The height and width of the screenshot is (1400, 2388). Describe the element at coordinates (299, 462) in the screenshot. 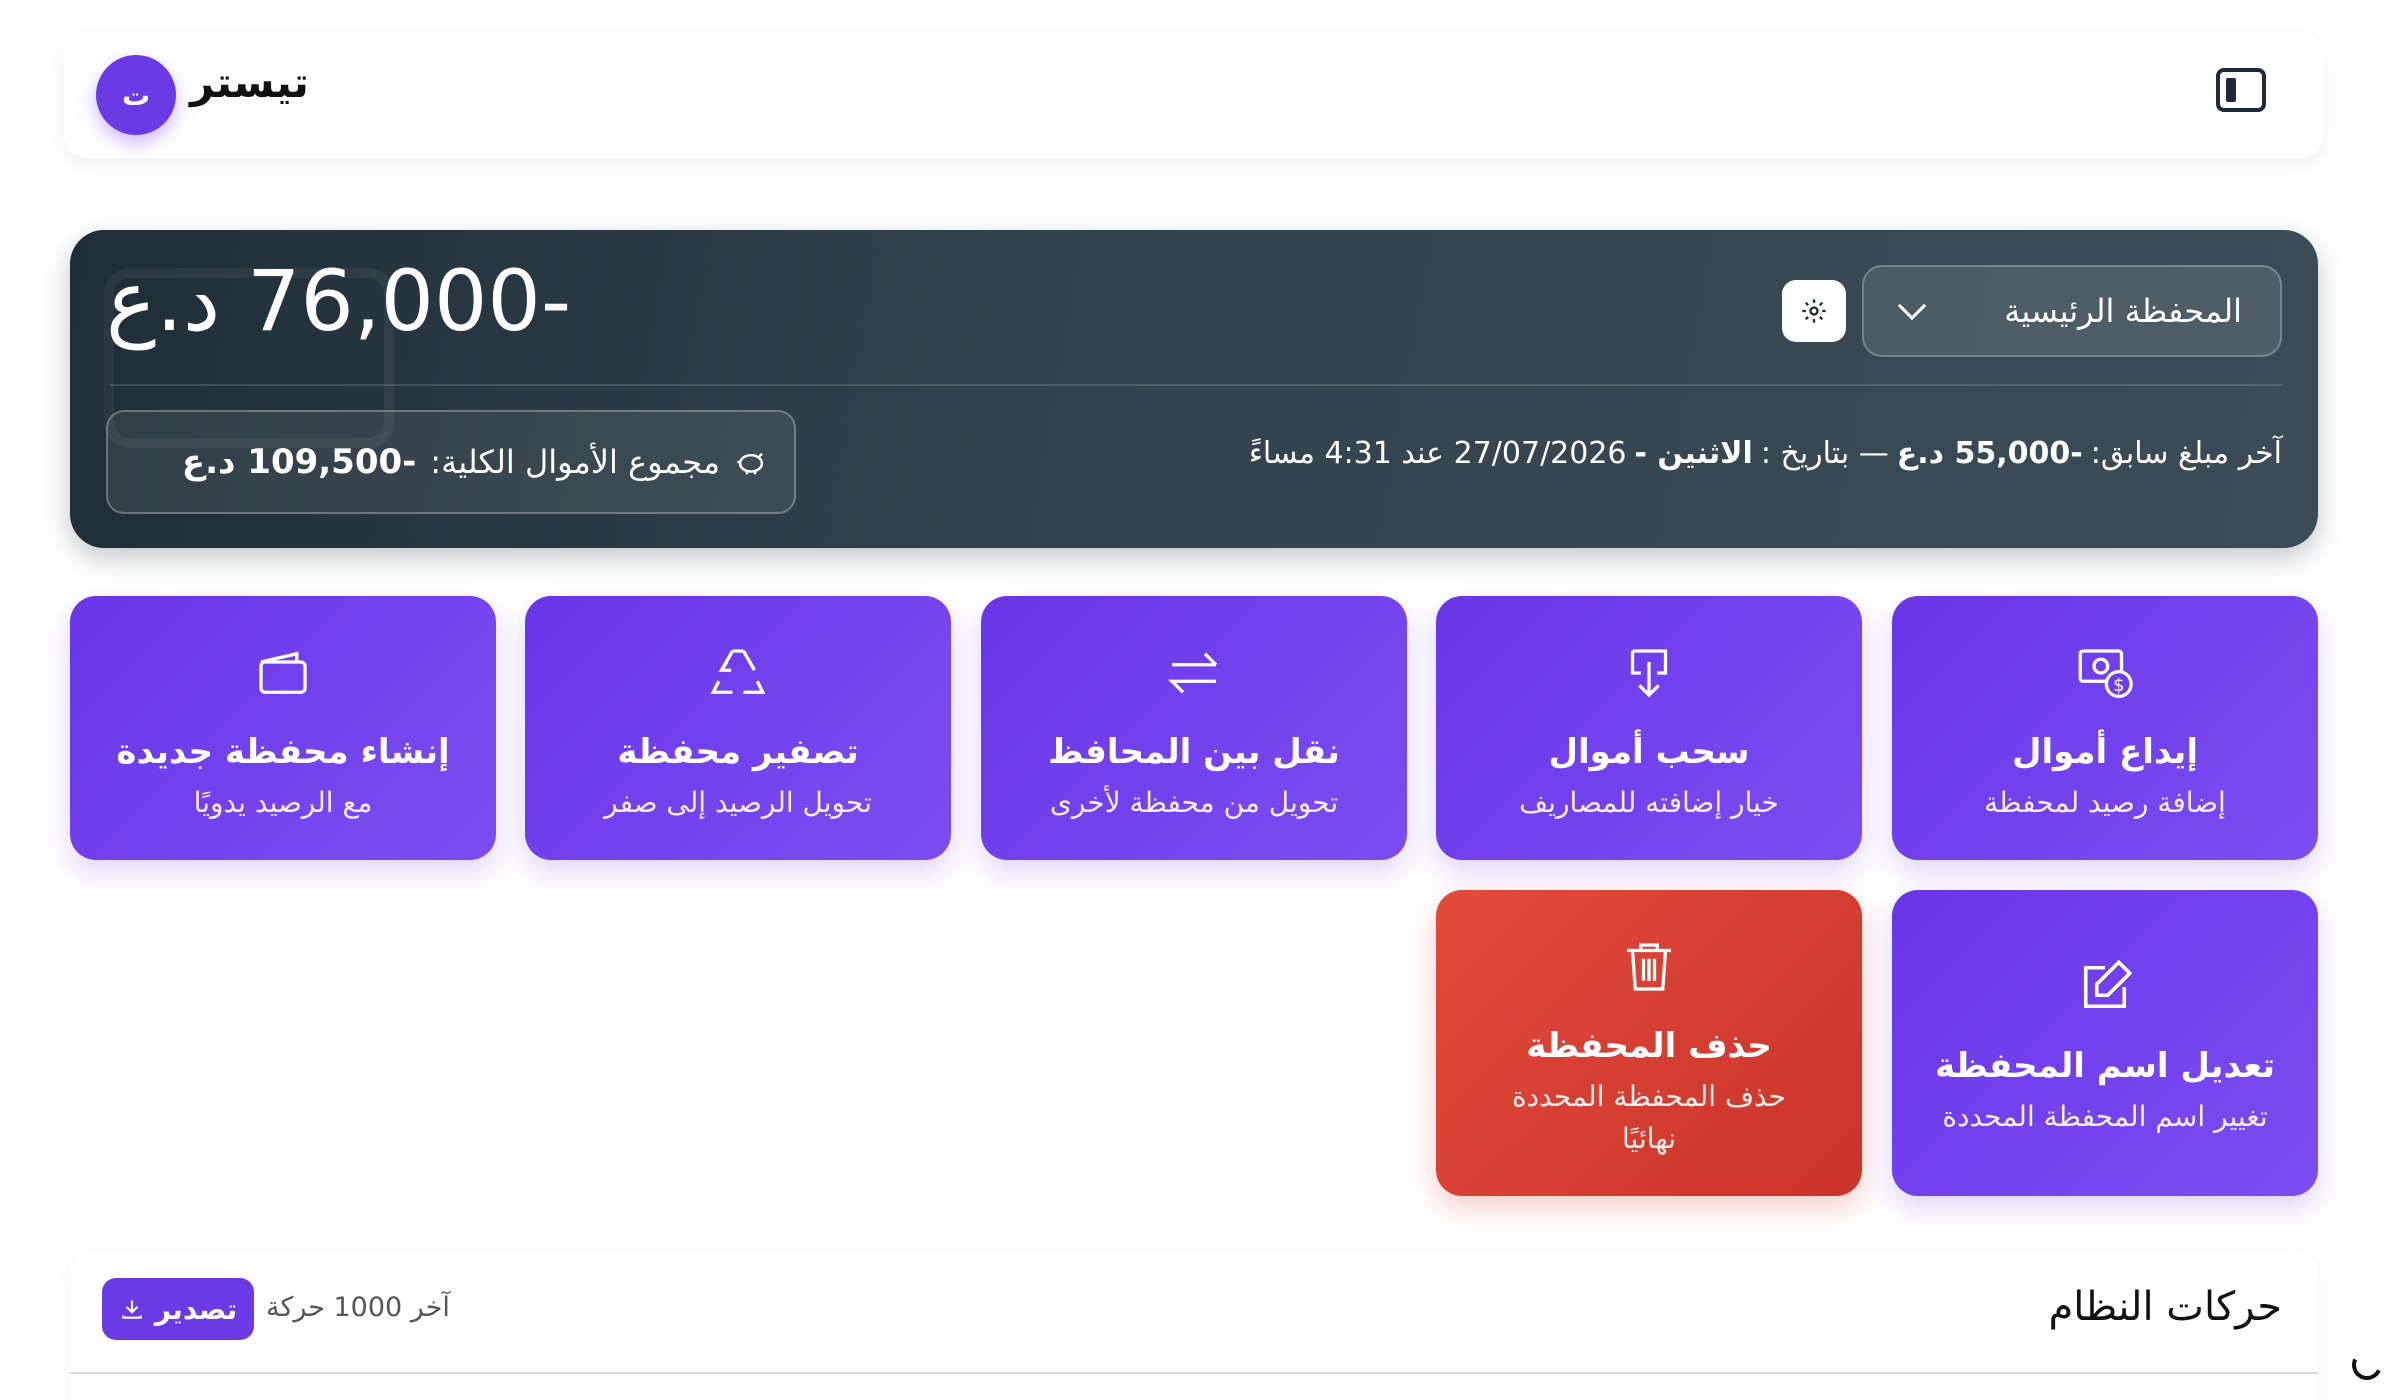

I see `total-funds-value: -109,500 د.ع` at that location.